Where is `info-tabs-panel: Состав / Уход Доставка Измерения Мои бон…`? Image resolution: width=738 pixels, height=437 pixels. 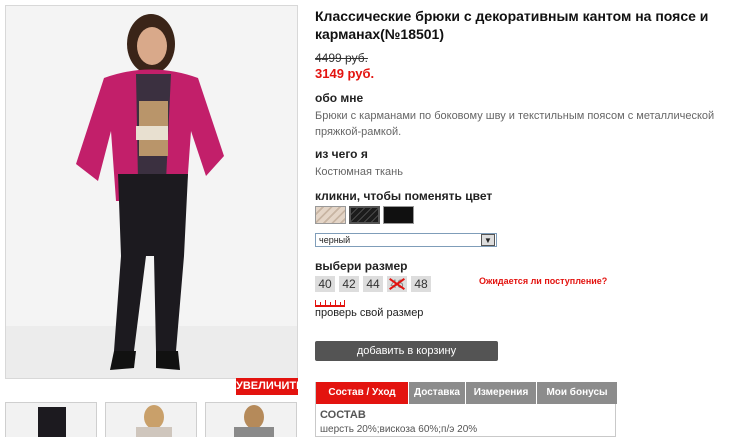
info-tabs-panel: Состав / Уход Доставка Измерения Мои бон… is located at coordinates (466, 409).